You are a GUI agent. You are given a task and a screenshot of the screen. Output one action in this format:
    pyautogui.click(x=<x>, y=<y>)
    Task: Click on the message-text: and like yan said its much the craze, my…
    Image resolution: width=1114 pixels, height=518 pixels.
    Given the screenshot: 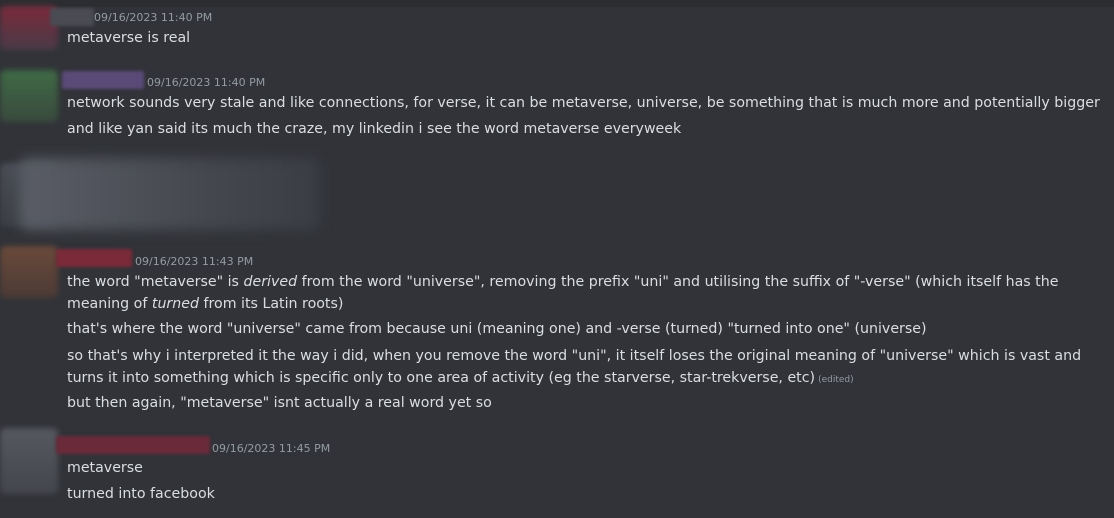 What is the action you would take?
    pyautogui.click(x=374, y=129)
    